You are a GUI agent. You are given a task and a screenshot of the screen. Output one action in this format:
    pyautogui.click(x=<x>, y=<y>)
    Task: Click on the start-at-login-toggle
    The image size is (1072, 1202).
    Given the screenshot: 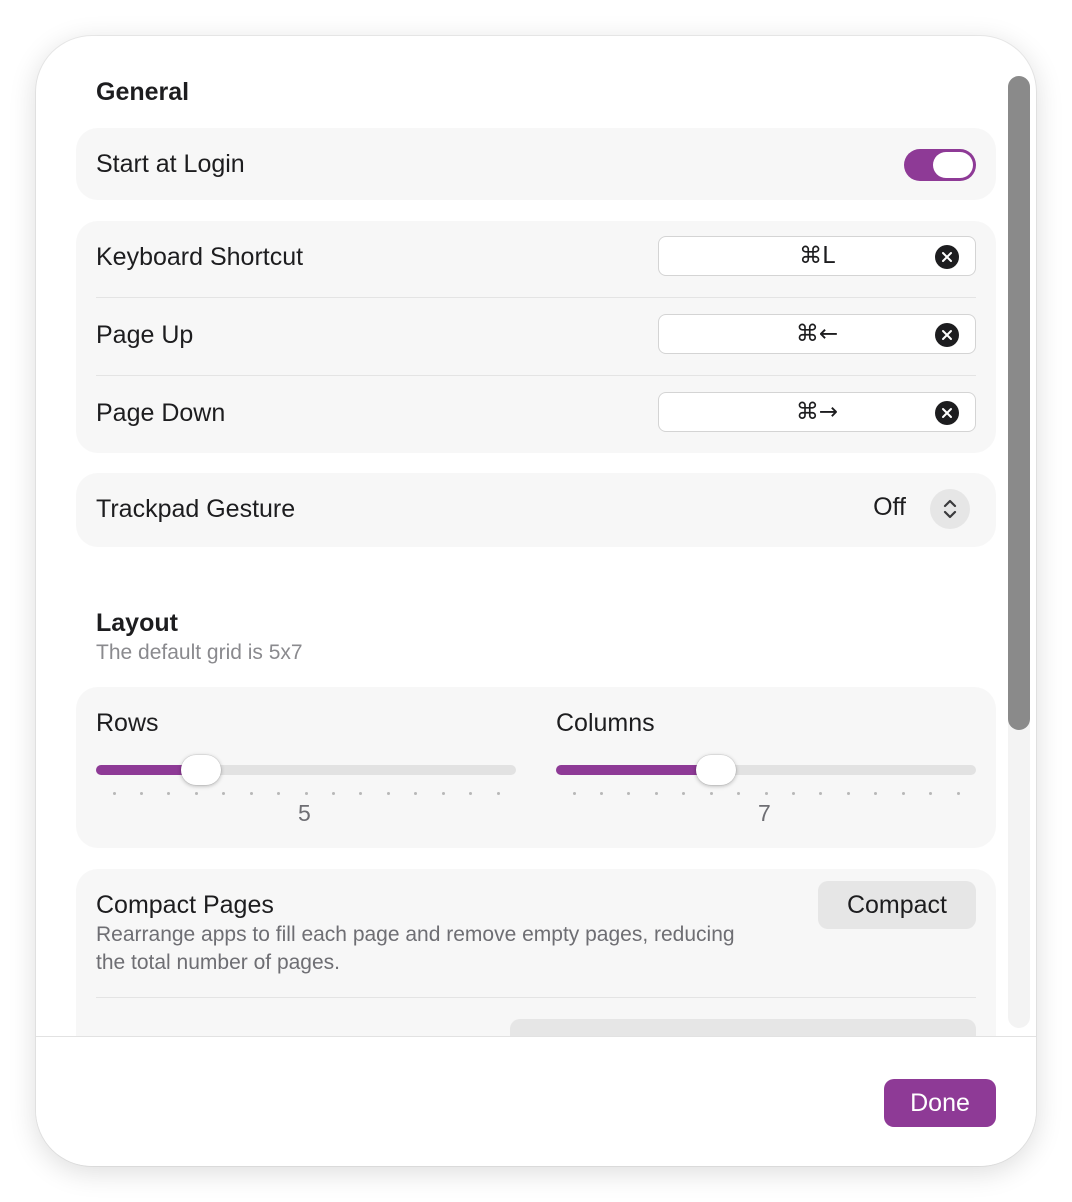 What is the action you would take?
    pyautogui.click(x=940, y=165)
    